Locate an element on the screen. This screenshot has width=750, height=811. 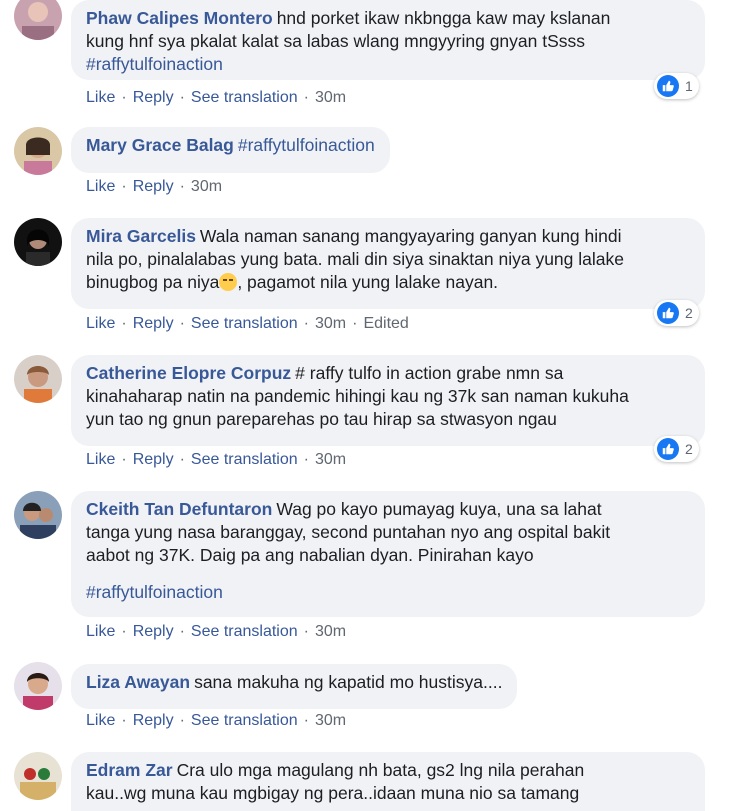
worried-face-emoji-icon is located at coordinates (228, 282).